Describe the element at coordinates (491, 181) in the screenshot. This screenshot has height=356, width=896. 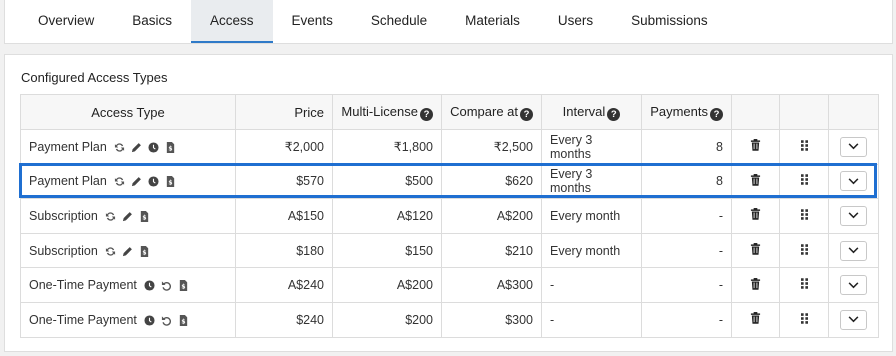
I see `compare-at-cell: $620` at that location.